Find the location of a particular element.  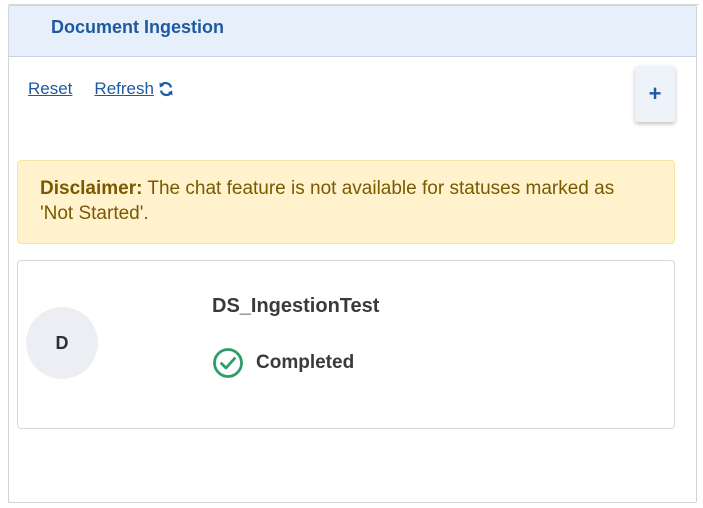

disclaimer-label: Disclaimer: is located at coordinates (91, 188).